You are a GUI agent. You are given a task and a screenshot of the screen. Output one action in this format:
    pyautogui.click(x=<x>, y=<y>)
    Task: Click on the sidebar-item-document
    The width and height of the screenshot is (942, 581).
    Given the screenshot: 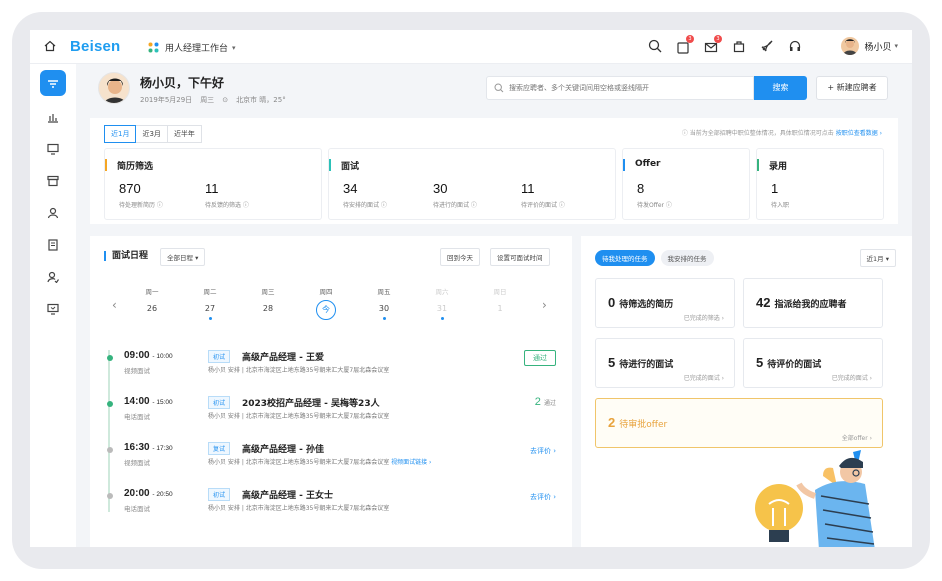 What is the action you would take?
    pyautogui.click(x=53, y=245)
    